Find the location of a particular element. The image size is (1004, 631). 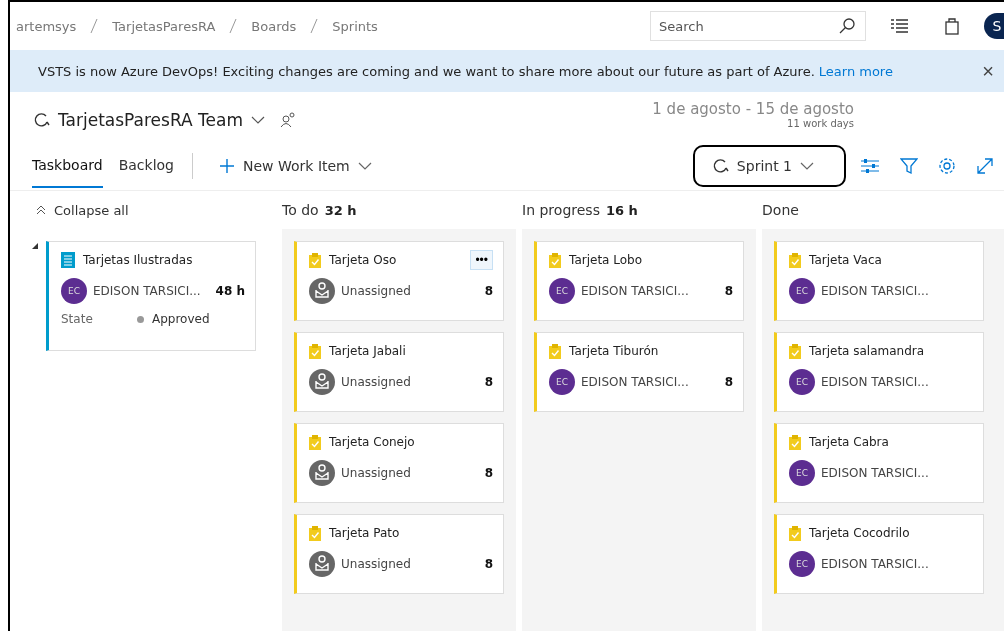

card-title: Tarjeta Lobo is located at coordinates (606, 260).